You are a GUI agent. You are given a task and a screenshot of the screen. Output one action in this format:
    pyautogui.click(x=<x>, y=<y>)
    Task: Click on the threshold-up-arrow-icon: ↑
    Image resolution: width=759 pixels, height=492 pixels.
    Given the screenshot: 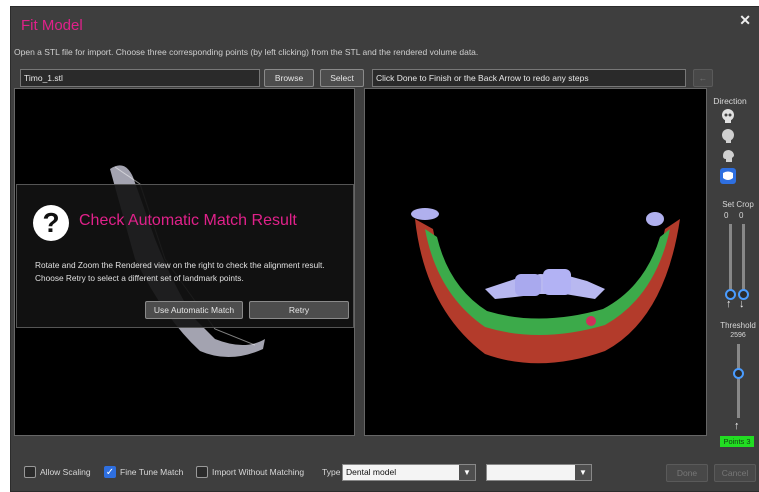 What is the action you would take?
    pyautogui.click(x=737, y=426)
    